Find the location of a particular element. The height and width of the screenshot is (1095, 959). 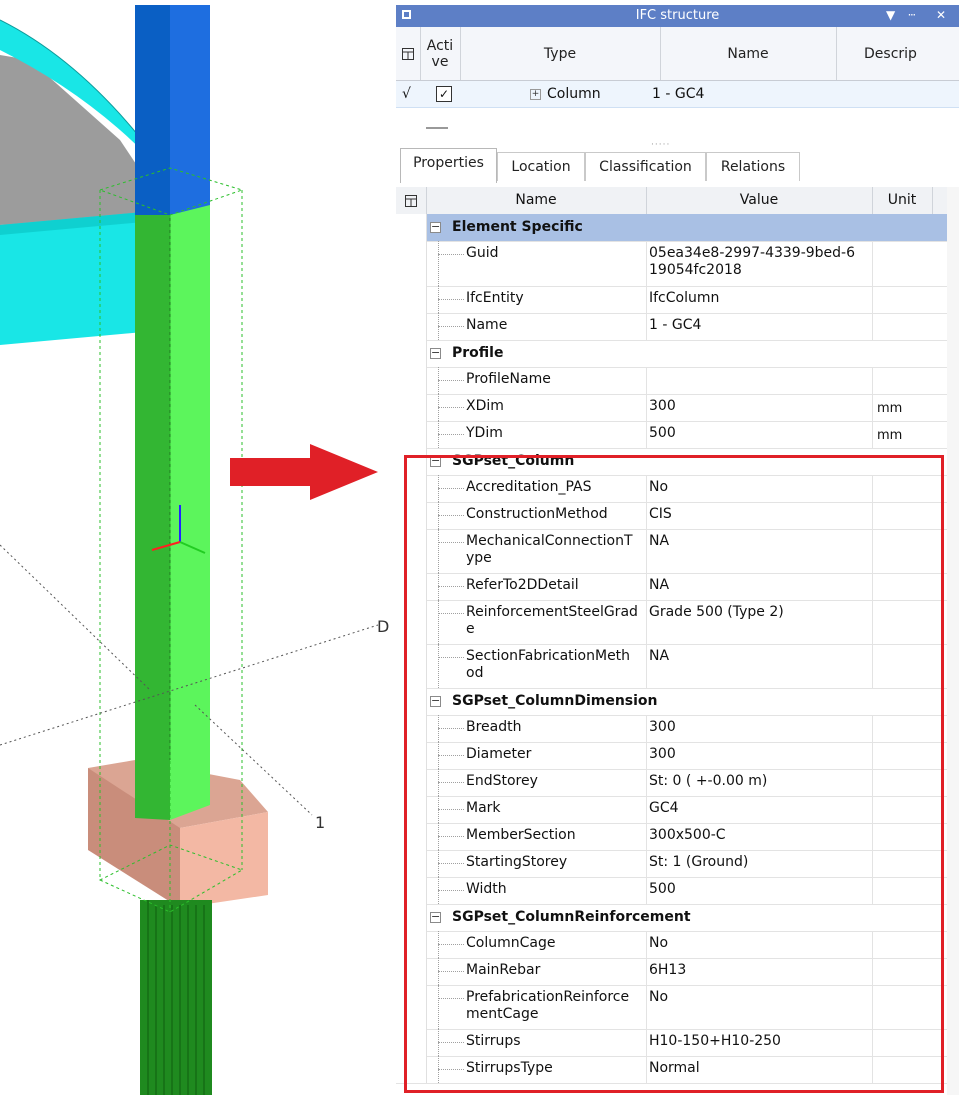

property-value: CIS is located at coordinates (759, 514).